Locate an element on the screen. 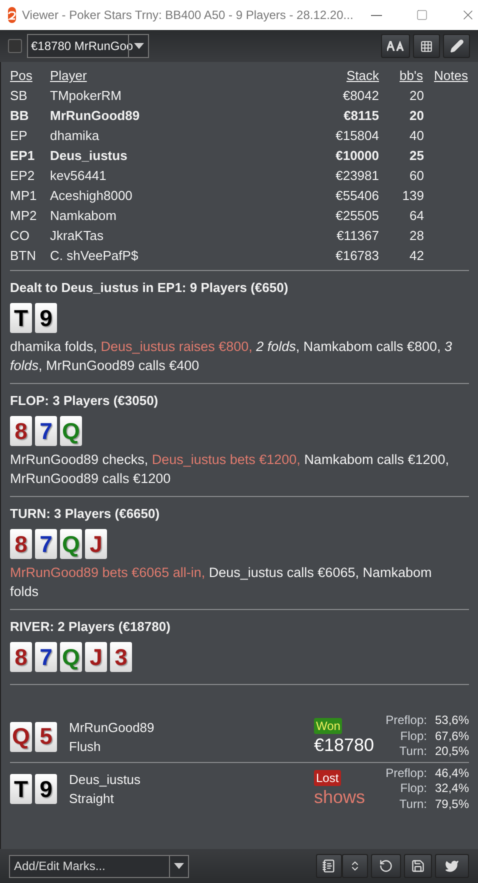 This screenshot has width=478, height=883. edit-button is located at coordinates (456, 46).